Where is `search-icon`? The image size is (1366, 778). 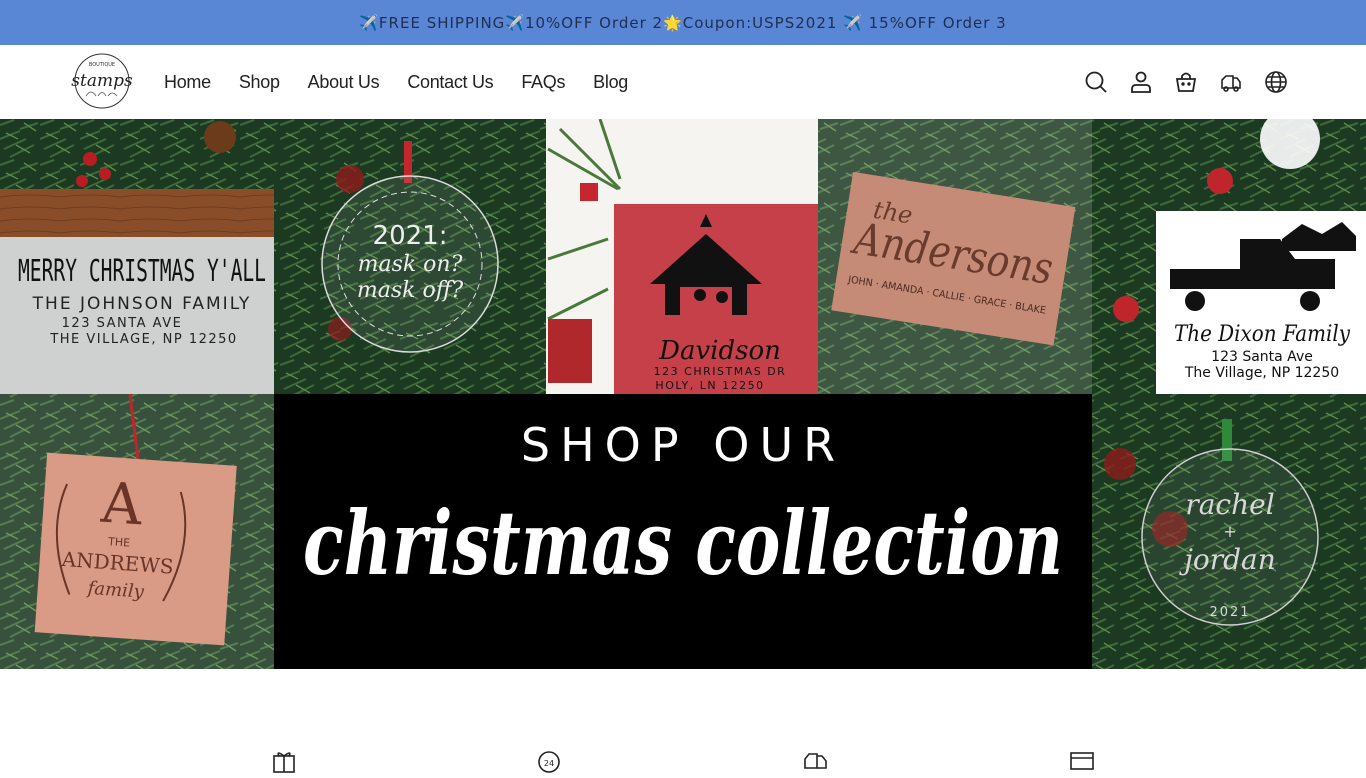 search-icon is located at coordinates (1096, 82).